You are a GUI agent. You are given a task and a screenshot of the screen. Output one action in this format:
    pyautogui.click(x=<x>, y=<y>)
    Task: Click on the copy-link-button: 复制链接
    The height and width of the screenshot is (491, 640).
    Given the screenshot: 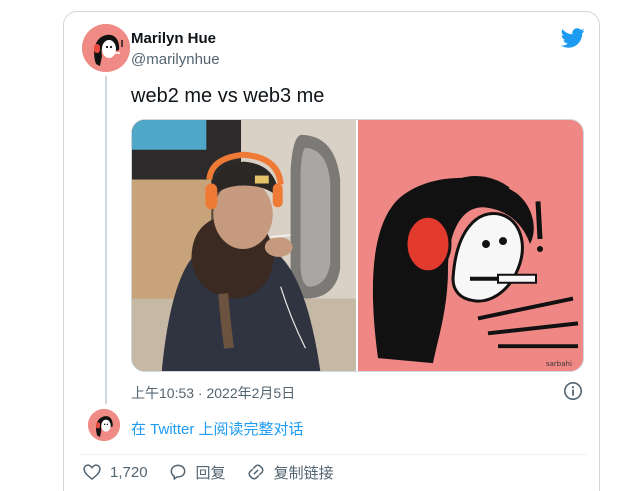 What is the action you would take?
    pyautogui.click(x=290, y=472)
    